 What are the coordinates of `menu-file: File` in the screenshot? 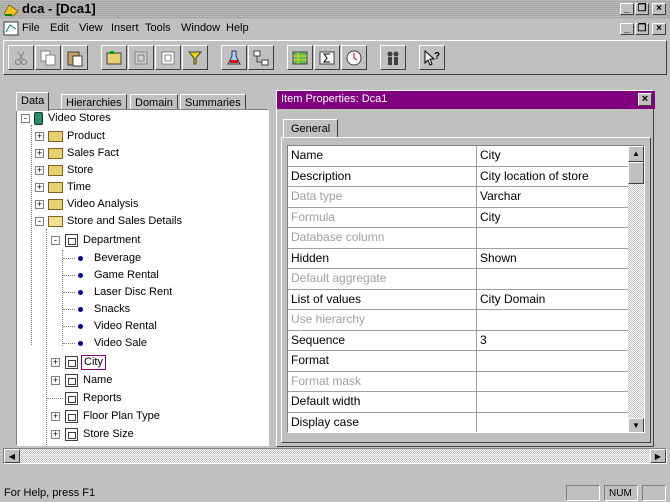 It's located at (31, 28).